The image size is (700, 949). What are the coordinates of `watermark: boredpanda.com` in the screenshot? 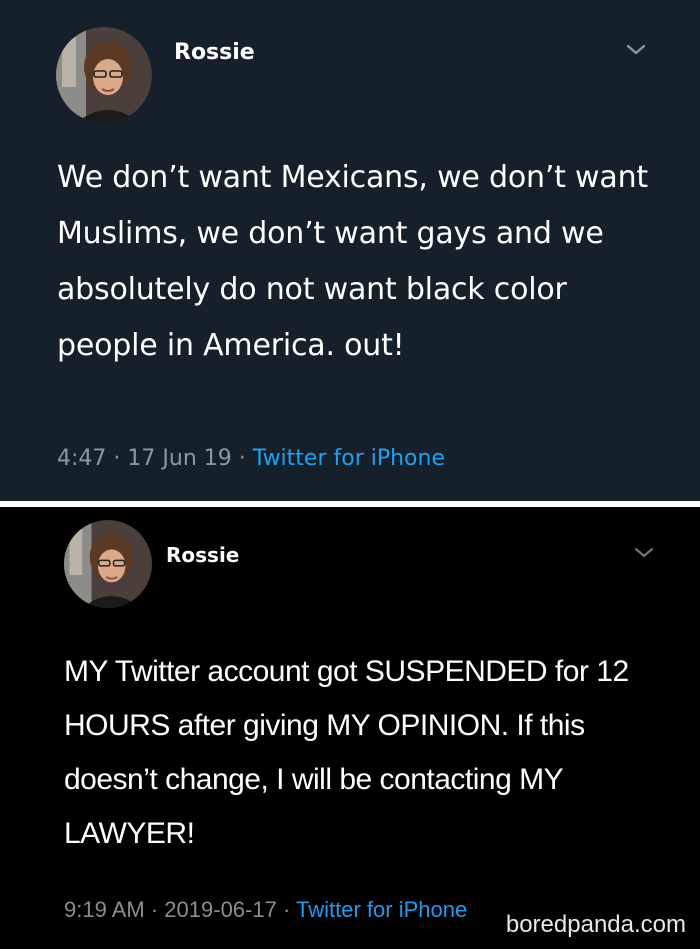 It's located at (595, 924).